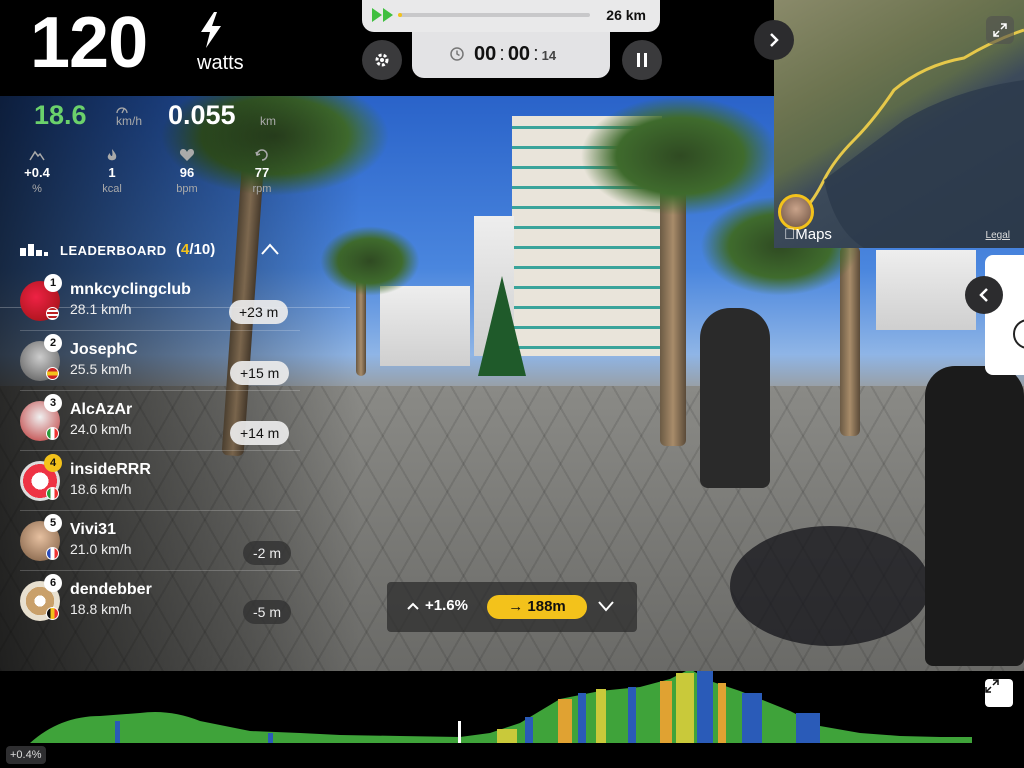 The height and width of the screenshot is (768, 1024). I want to click on palm-trunk, so click(673, 311).